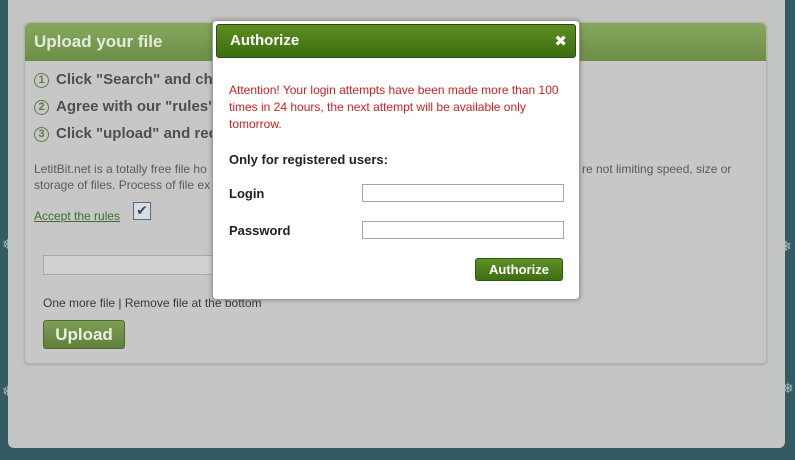 The width and height of the screenshot is (795, 460). What do you see at coordinates (519, 269) in the screenshot?
I see `authorize-button: Authorize` at bounding box center [519, 269].